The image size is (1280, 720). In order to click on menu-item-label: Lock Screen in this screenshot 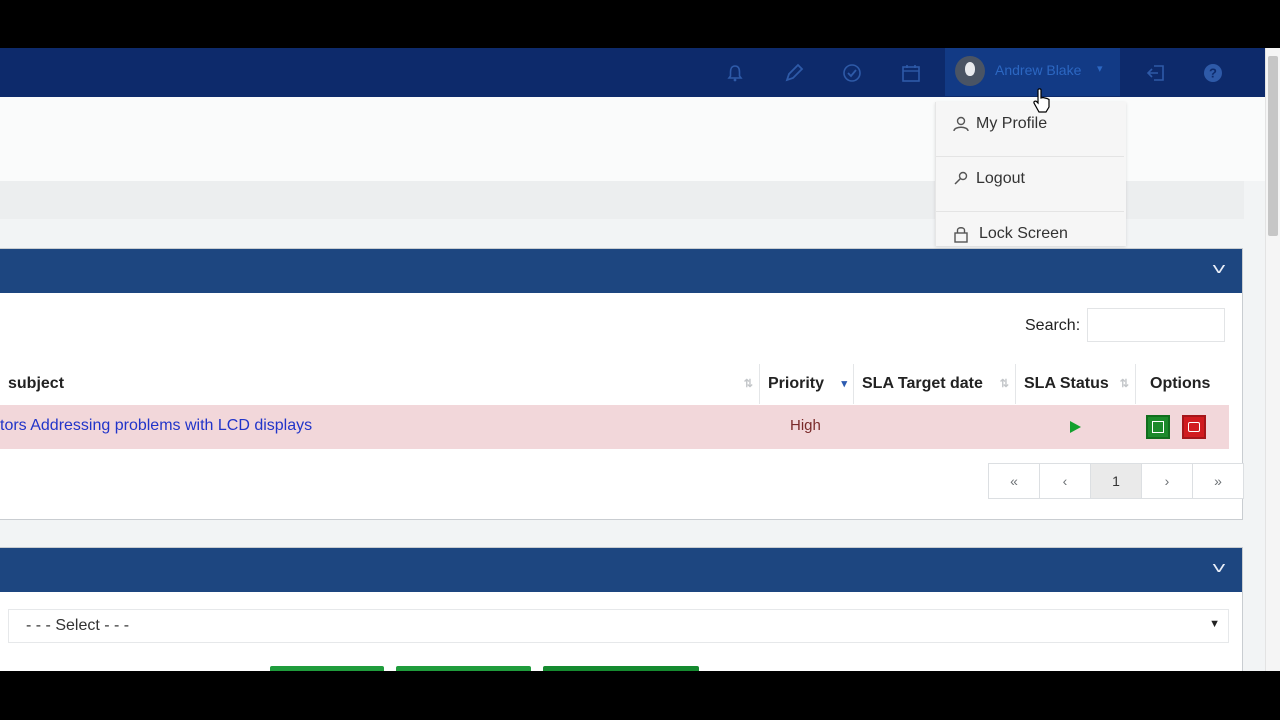, I will do `click(1023, 233)`.